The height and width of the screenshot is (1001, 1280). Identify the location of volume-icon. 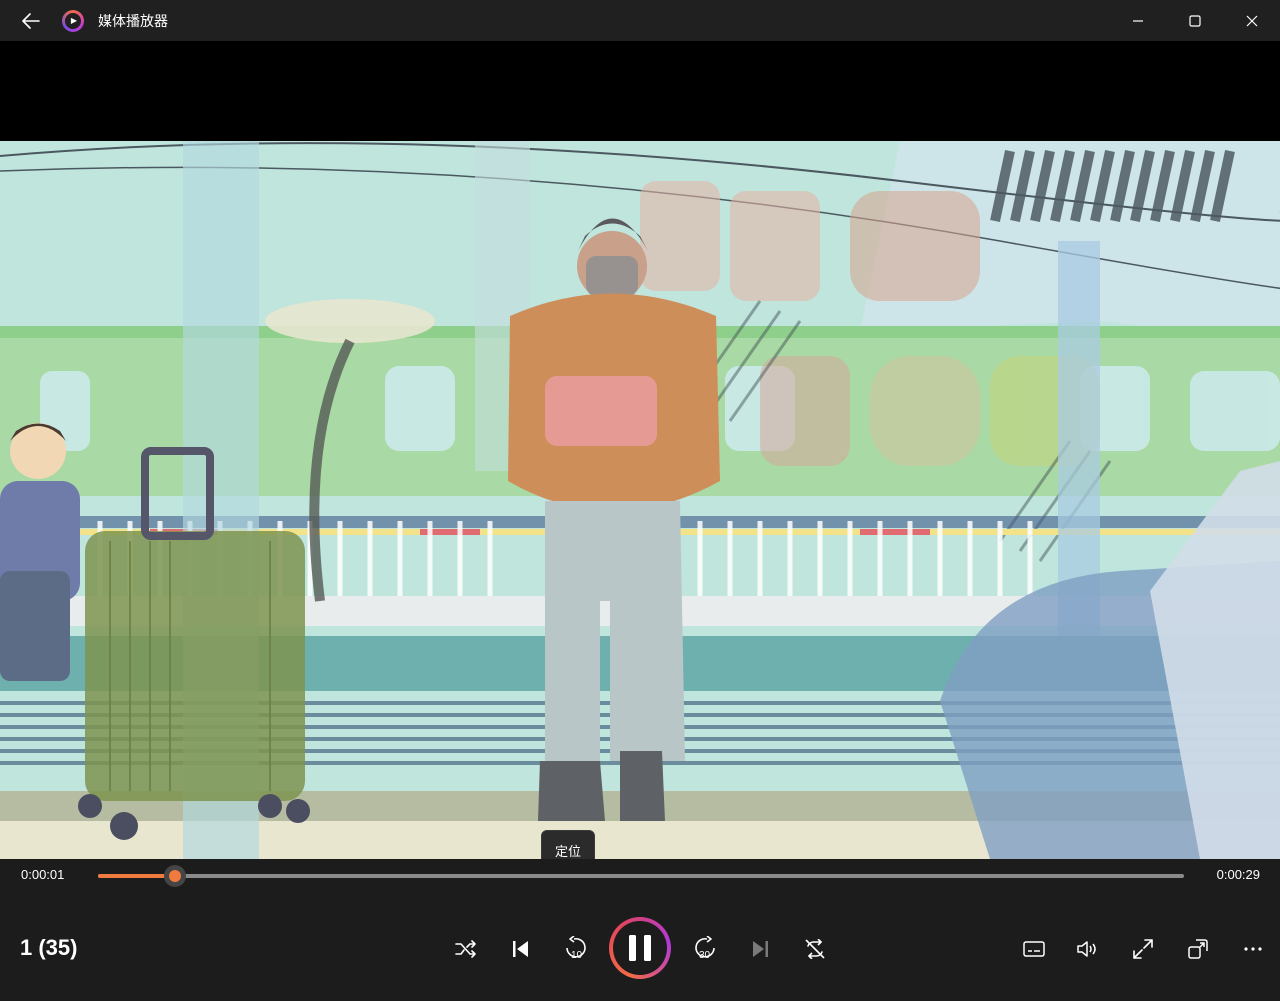
(1086, 949).